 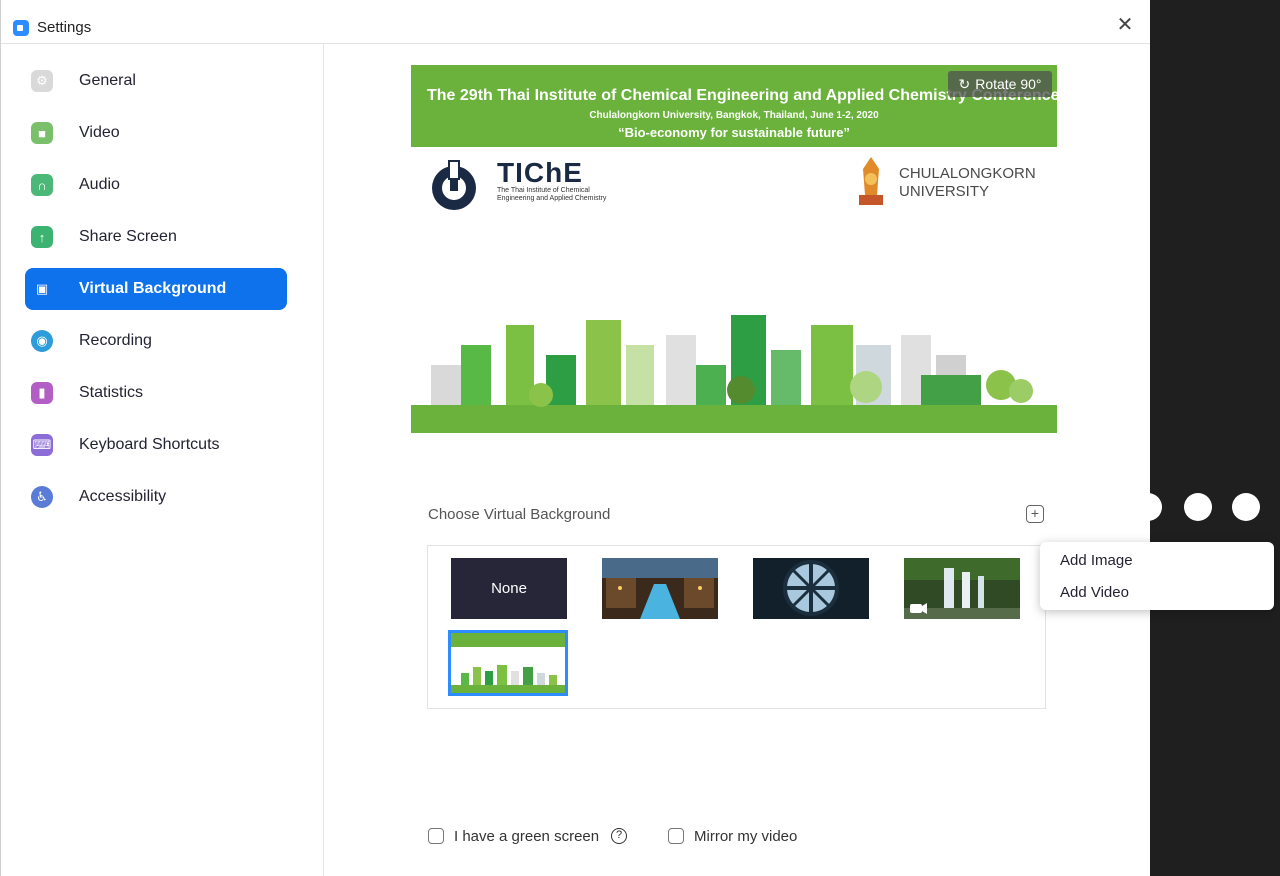 I want to click on headphones-icon: ∩, so click(x=42, y=185).